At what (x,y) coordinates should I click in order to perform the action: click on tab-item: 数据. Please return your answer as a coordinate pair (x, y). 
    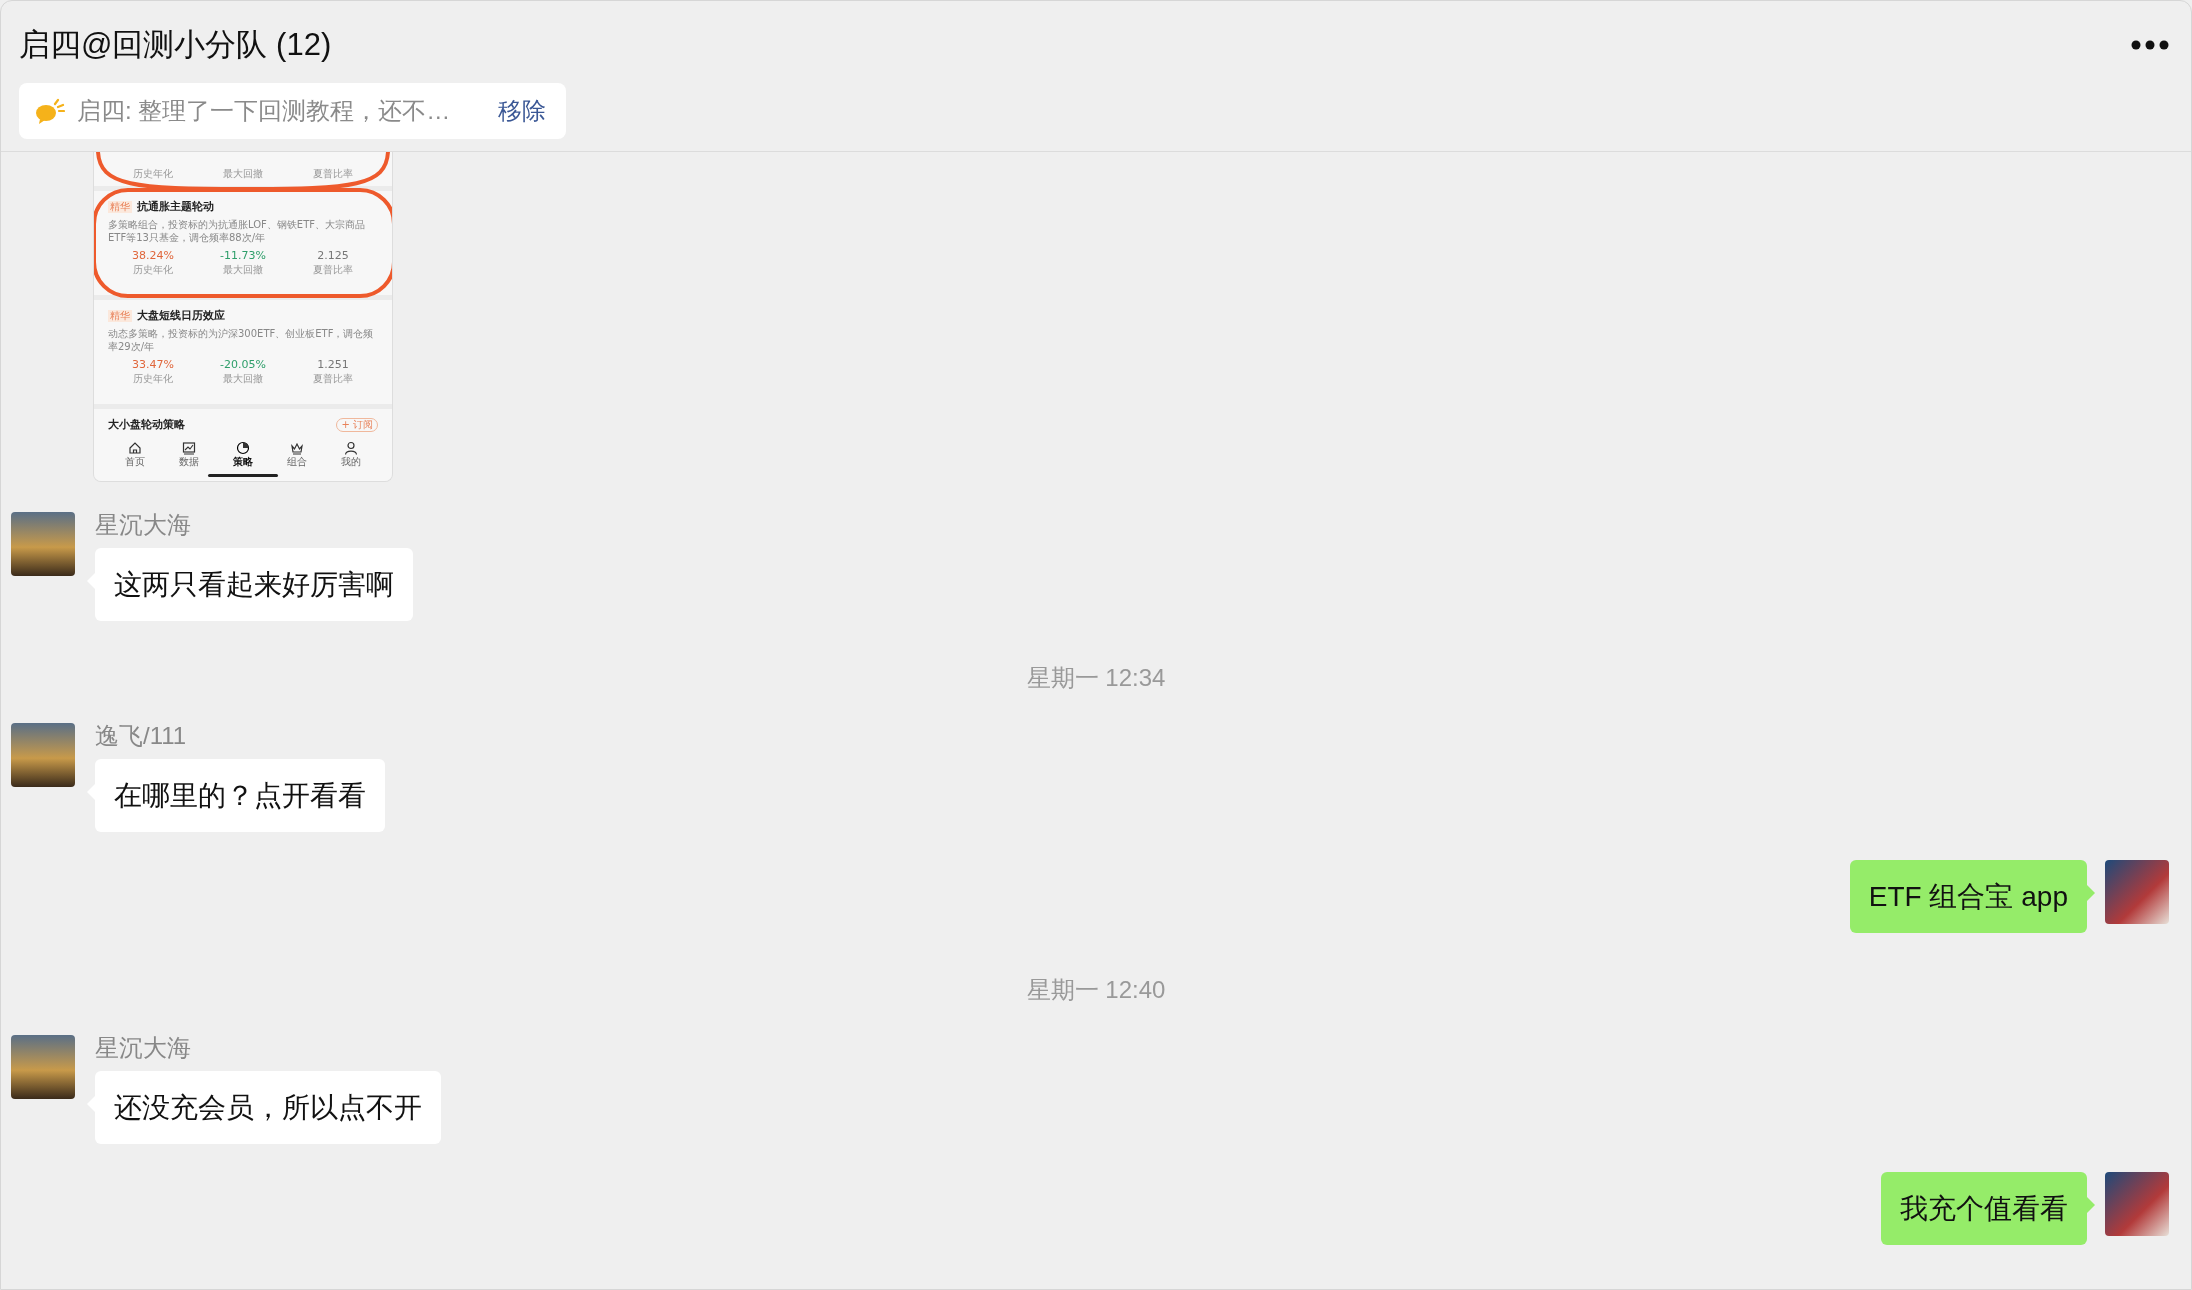
    Looking at the image, I should click on (189, 454).